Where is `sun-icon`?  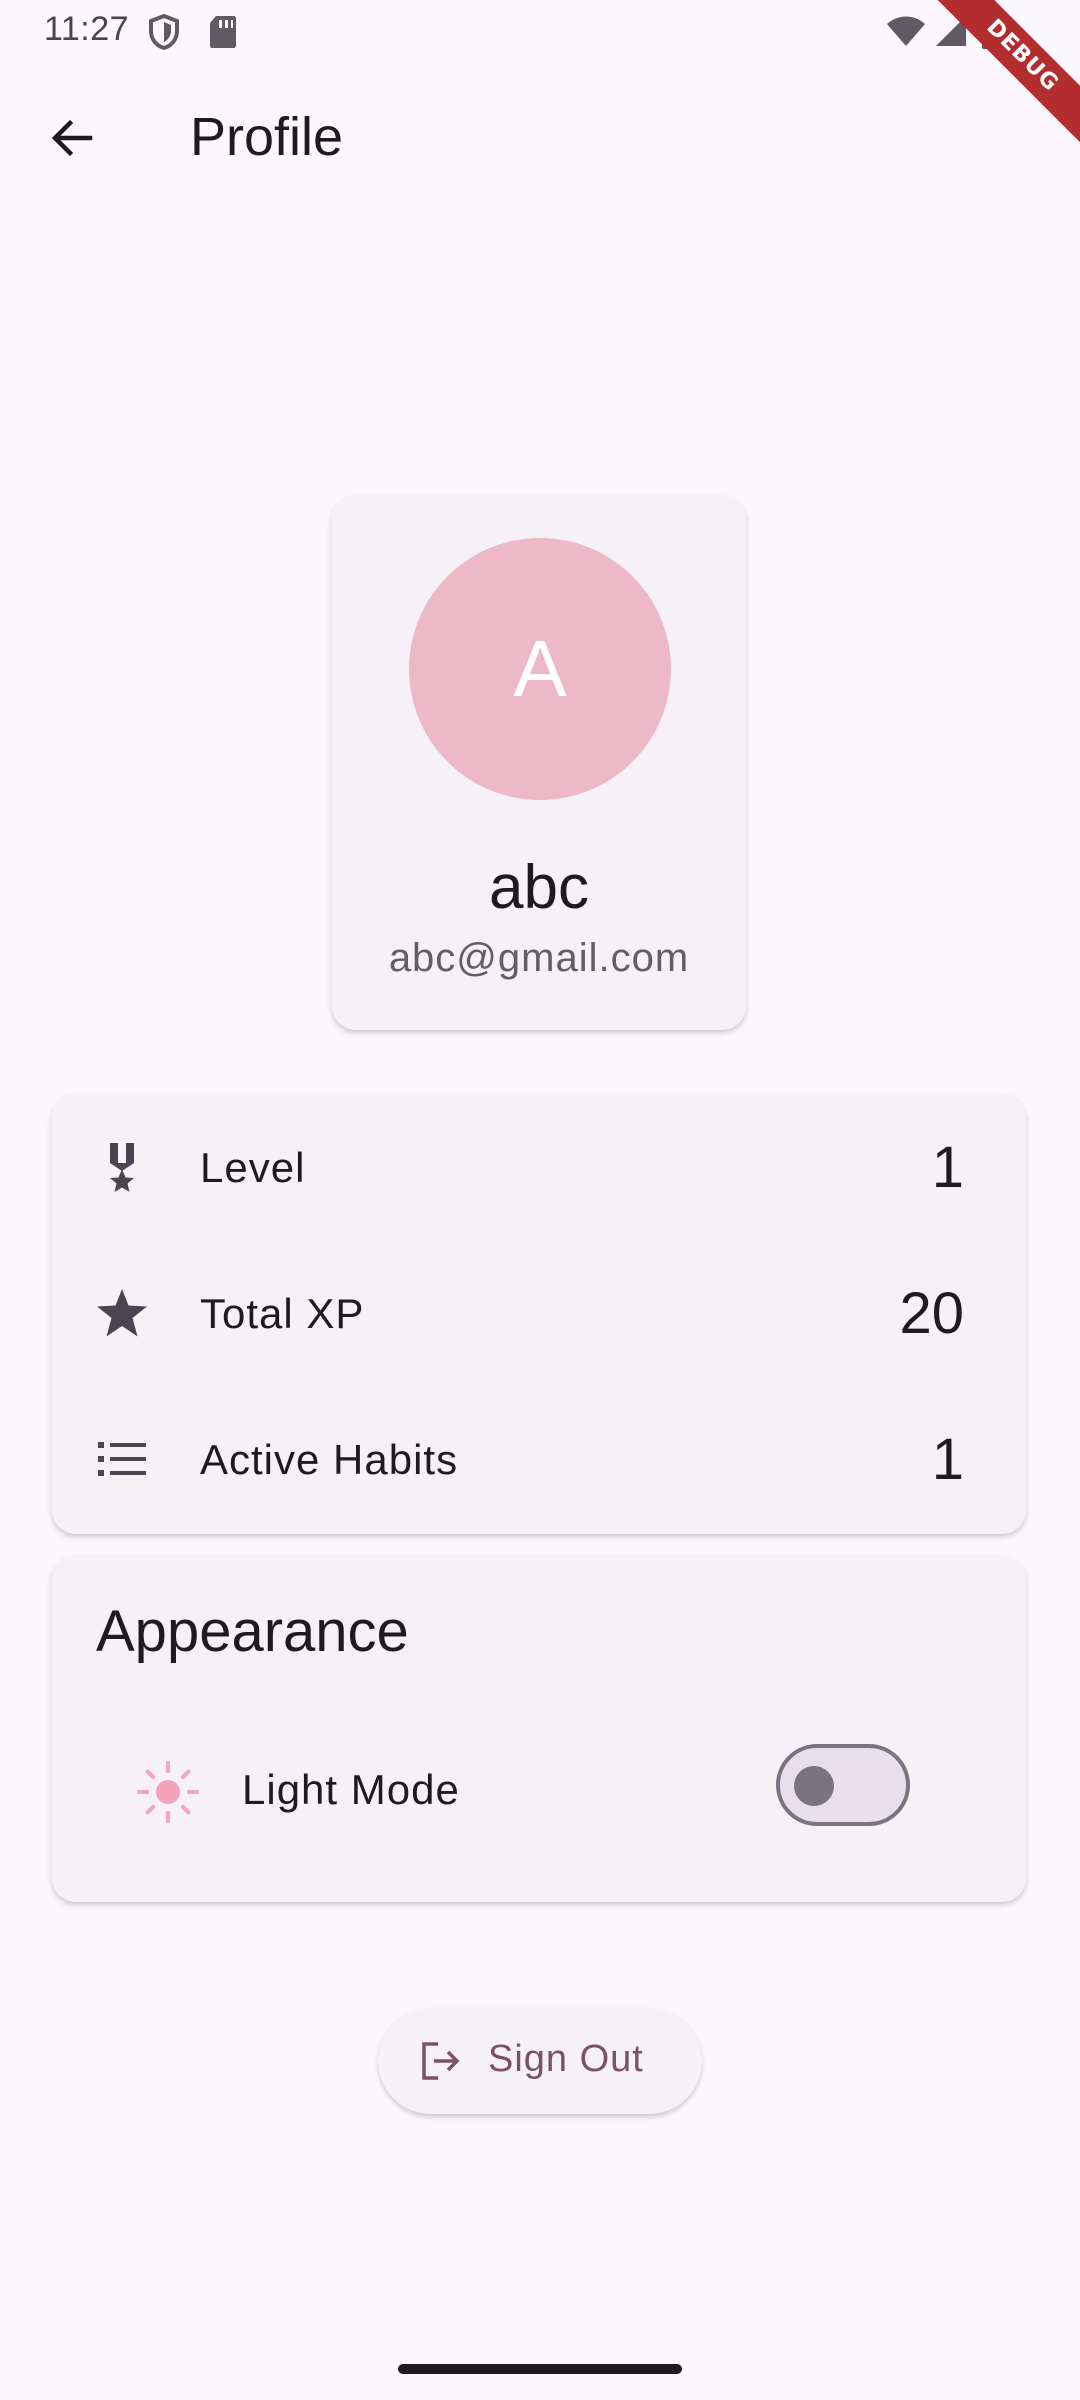 sun-icon is located at coordinates (168, 1792).